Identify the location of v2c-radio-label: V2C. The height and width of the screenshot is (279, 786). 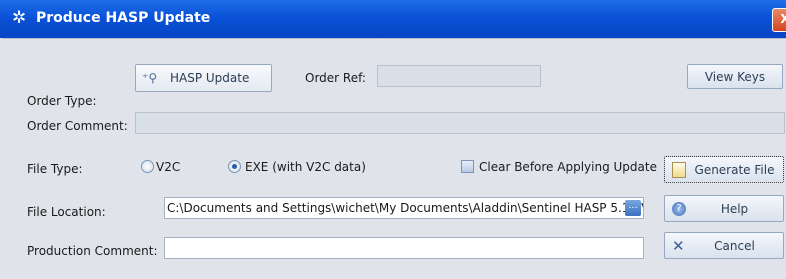
(168, 167).